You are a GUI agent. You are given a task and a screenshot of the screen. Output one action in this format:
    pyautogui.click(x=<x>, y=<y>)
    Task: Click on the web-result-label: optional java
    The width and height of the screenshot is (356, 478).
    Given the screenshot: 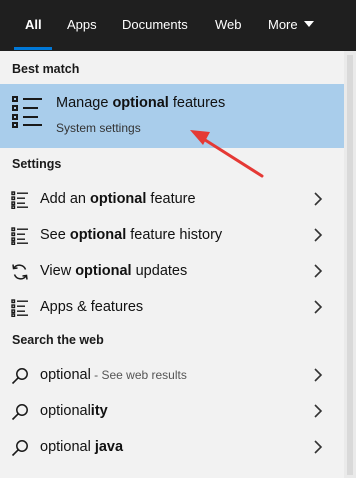 What is the action you would take?
    pyautogui.click(x=81, y=447)
    